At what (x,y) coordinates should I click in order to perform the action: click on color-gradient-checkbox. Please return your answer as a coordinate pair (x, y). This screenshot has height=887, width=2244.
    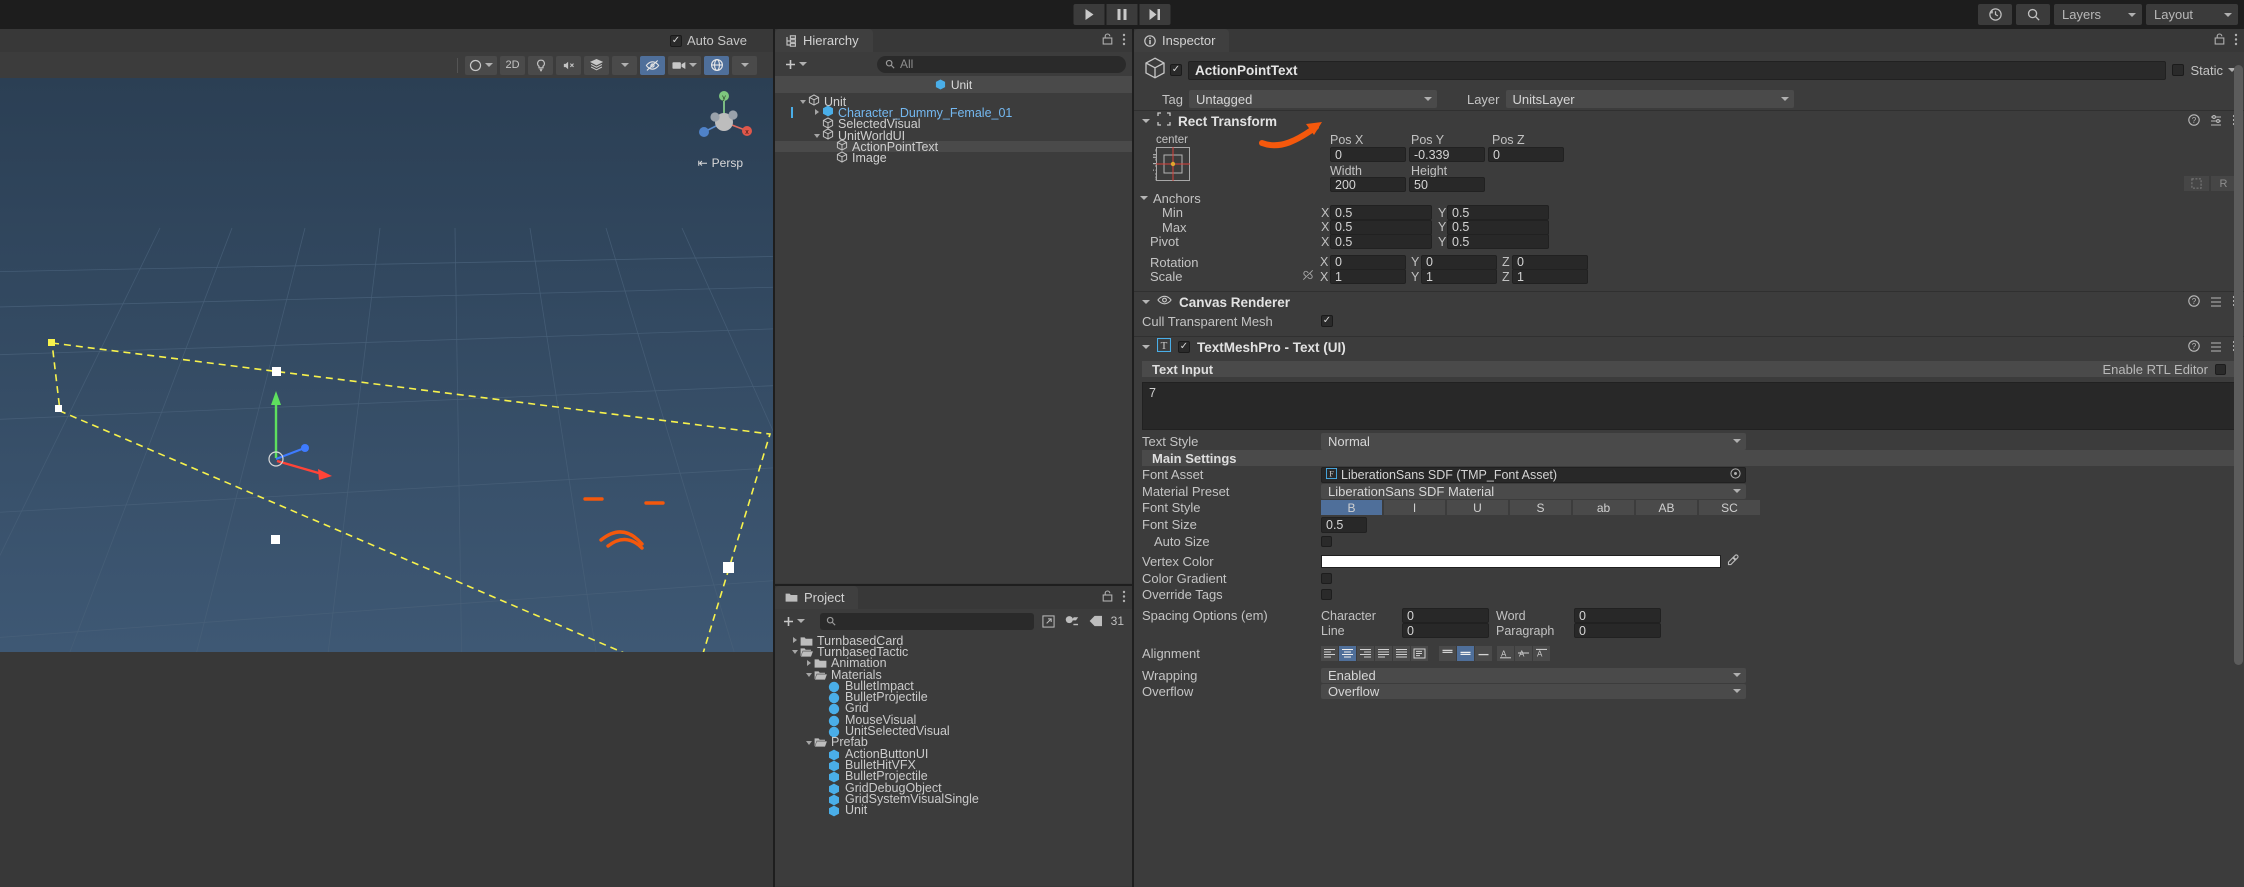
    Looking at the image, I should click on (1326, 578).